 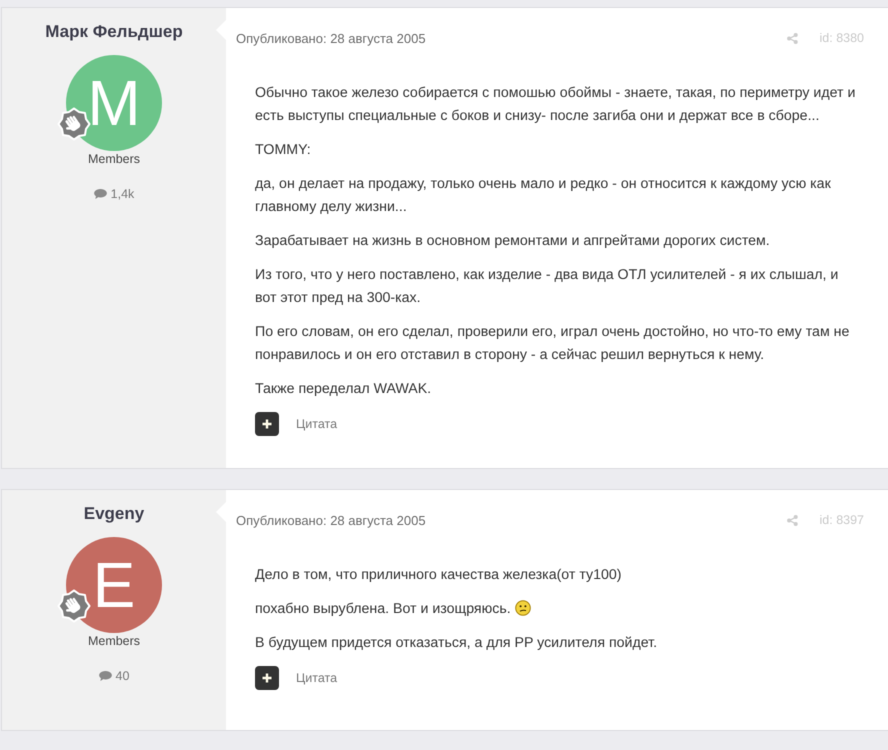 What do you see at coordinates (383, 609) in the screenshot?
I see `post-text: похабно вырублена. Вот и изощряюсь.` at bounding box center [383, 609].